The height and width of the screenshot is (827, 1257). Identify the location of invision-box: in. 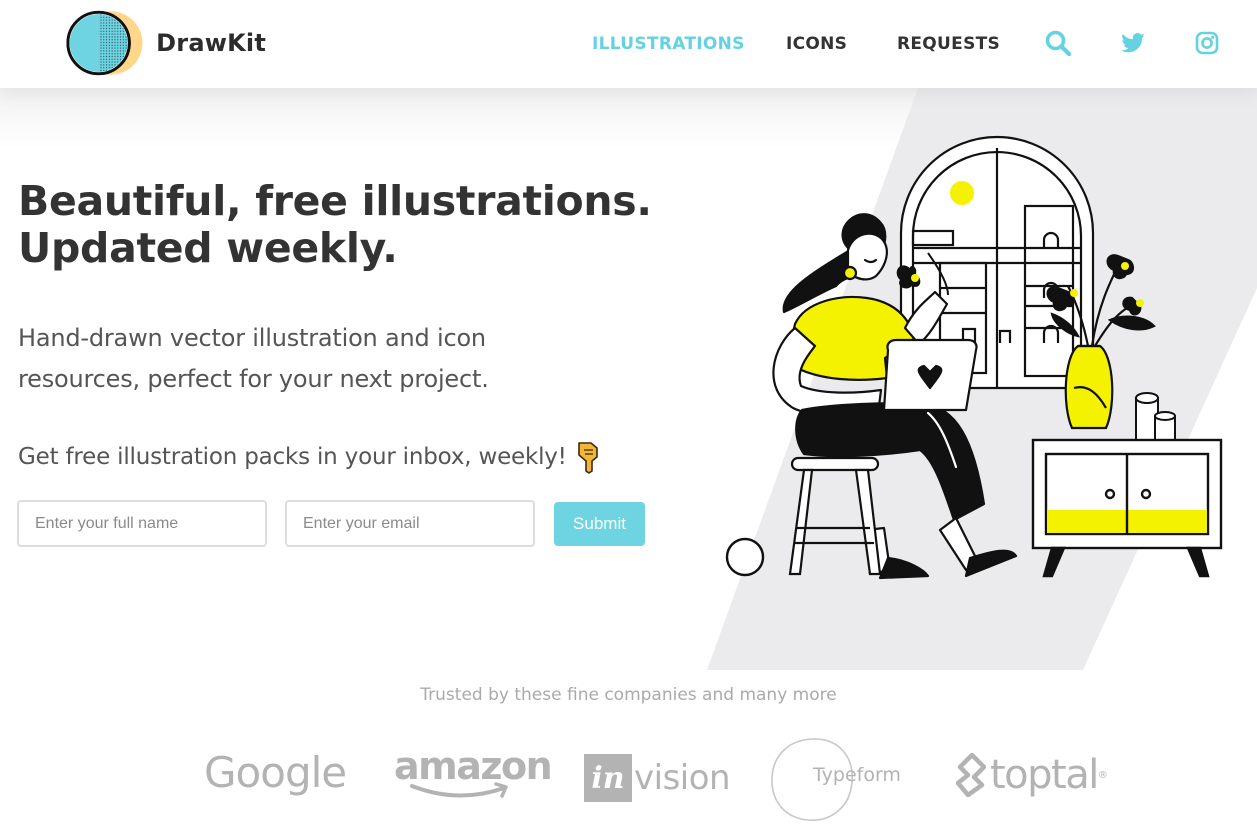
(608, 778).